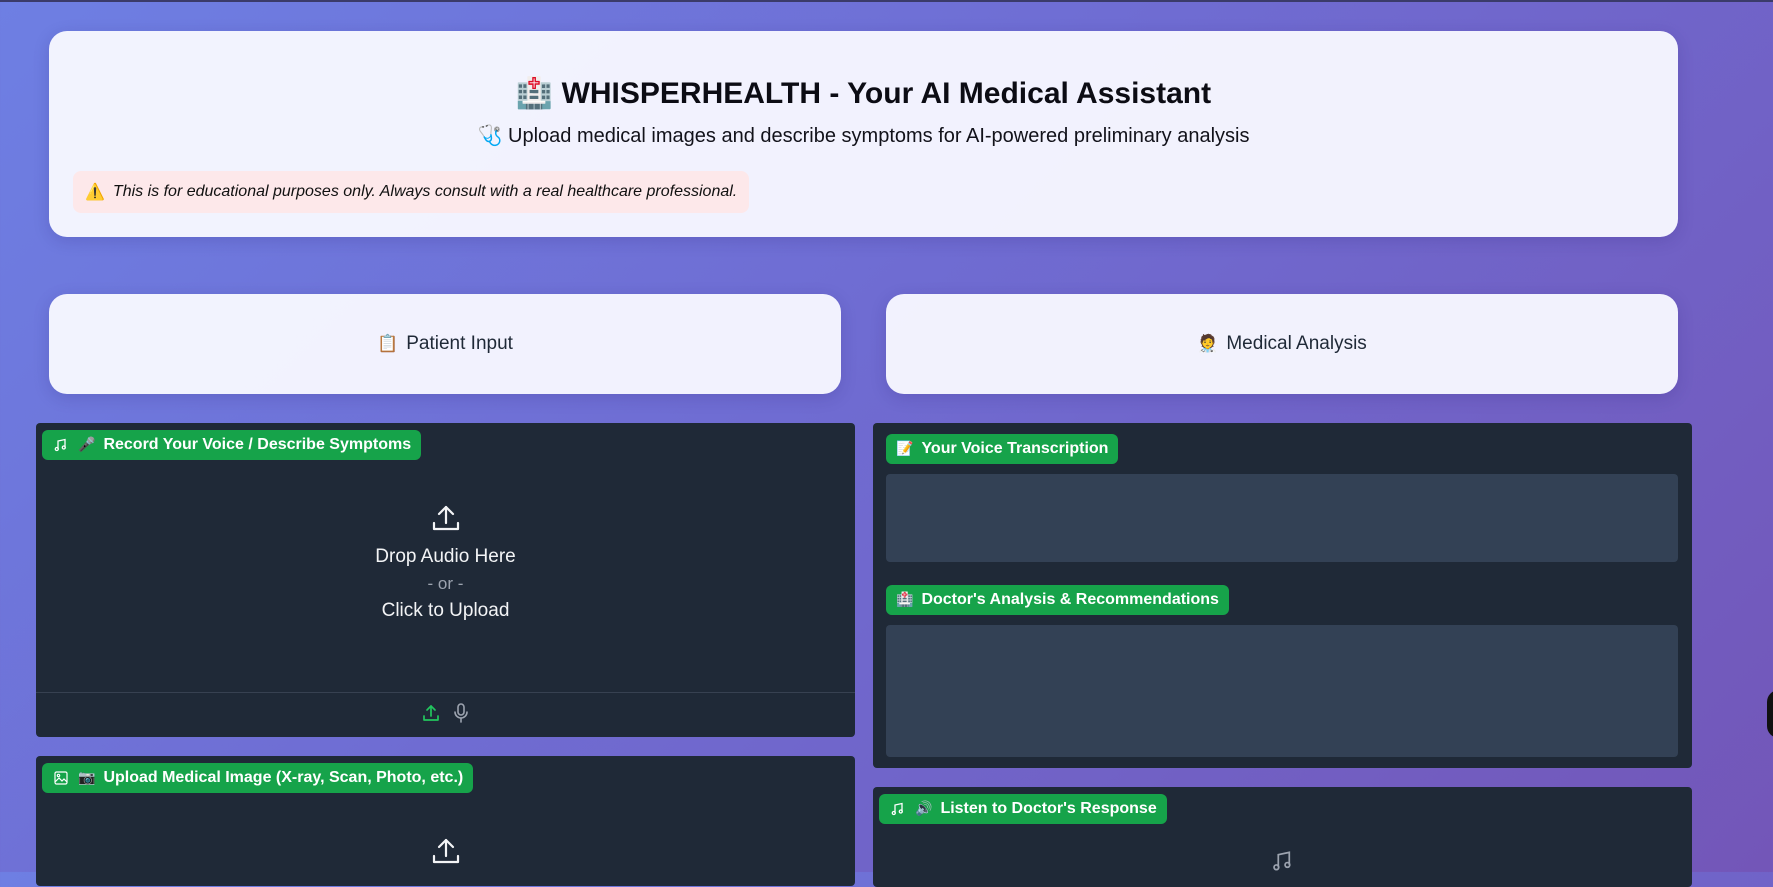 The height and width of the screenshot is (887, 1773). Describe the element at coordinates (1770, 714) in the screenshot. I see `edge-widget` at that location.